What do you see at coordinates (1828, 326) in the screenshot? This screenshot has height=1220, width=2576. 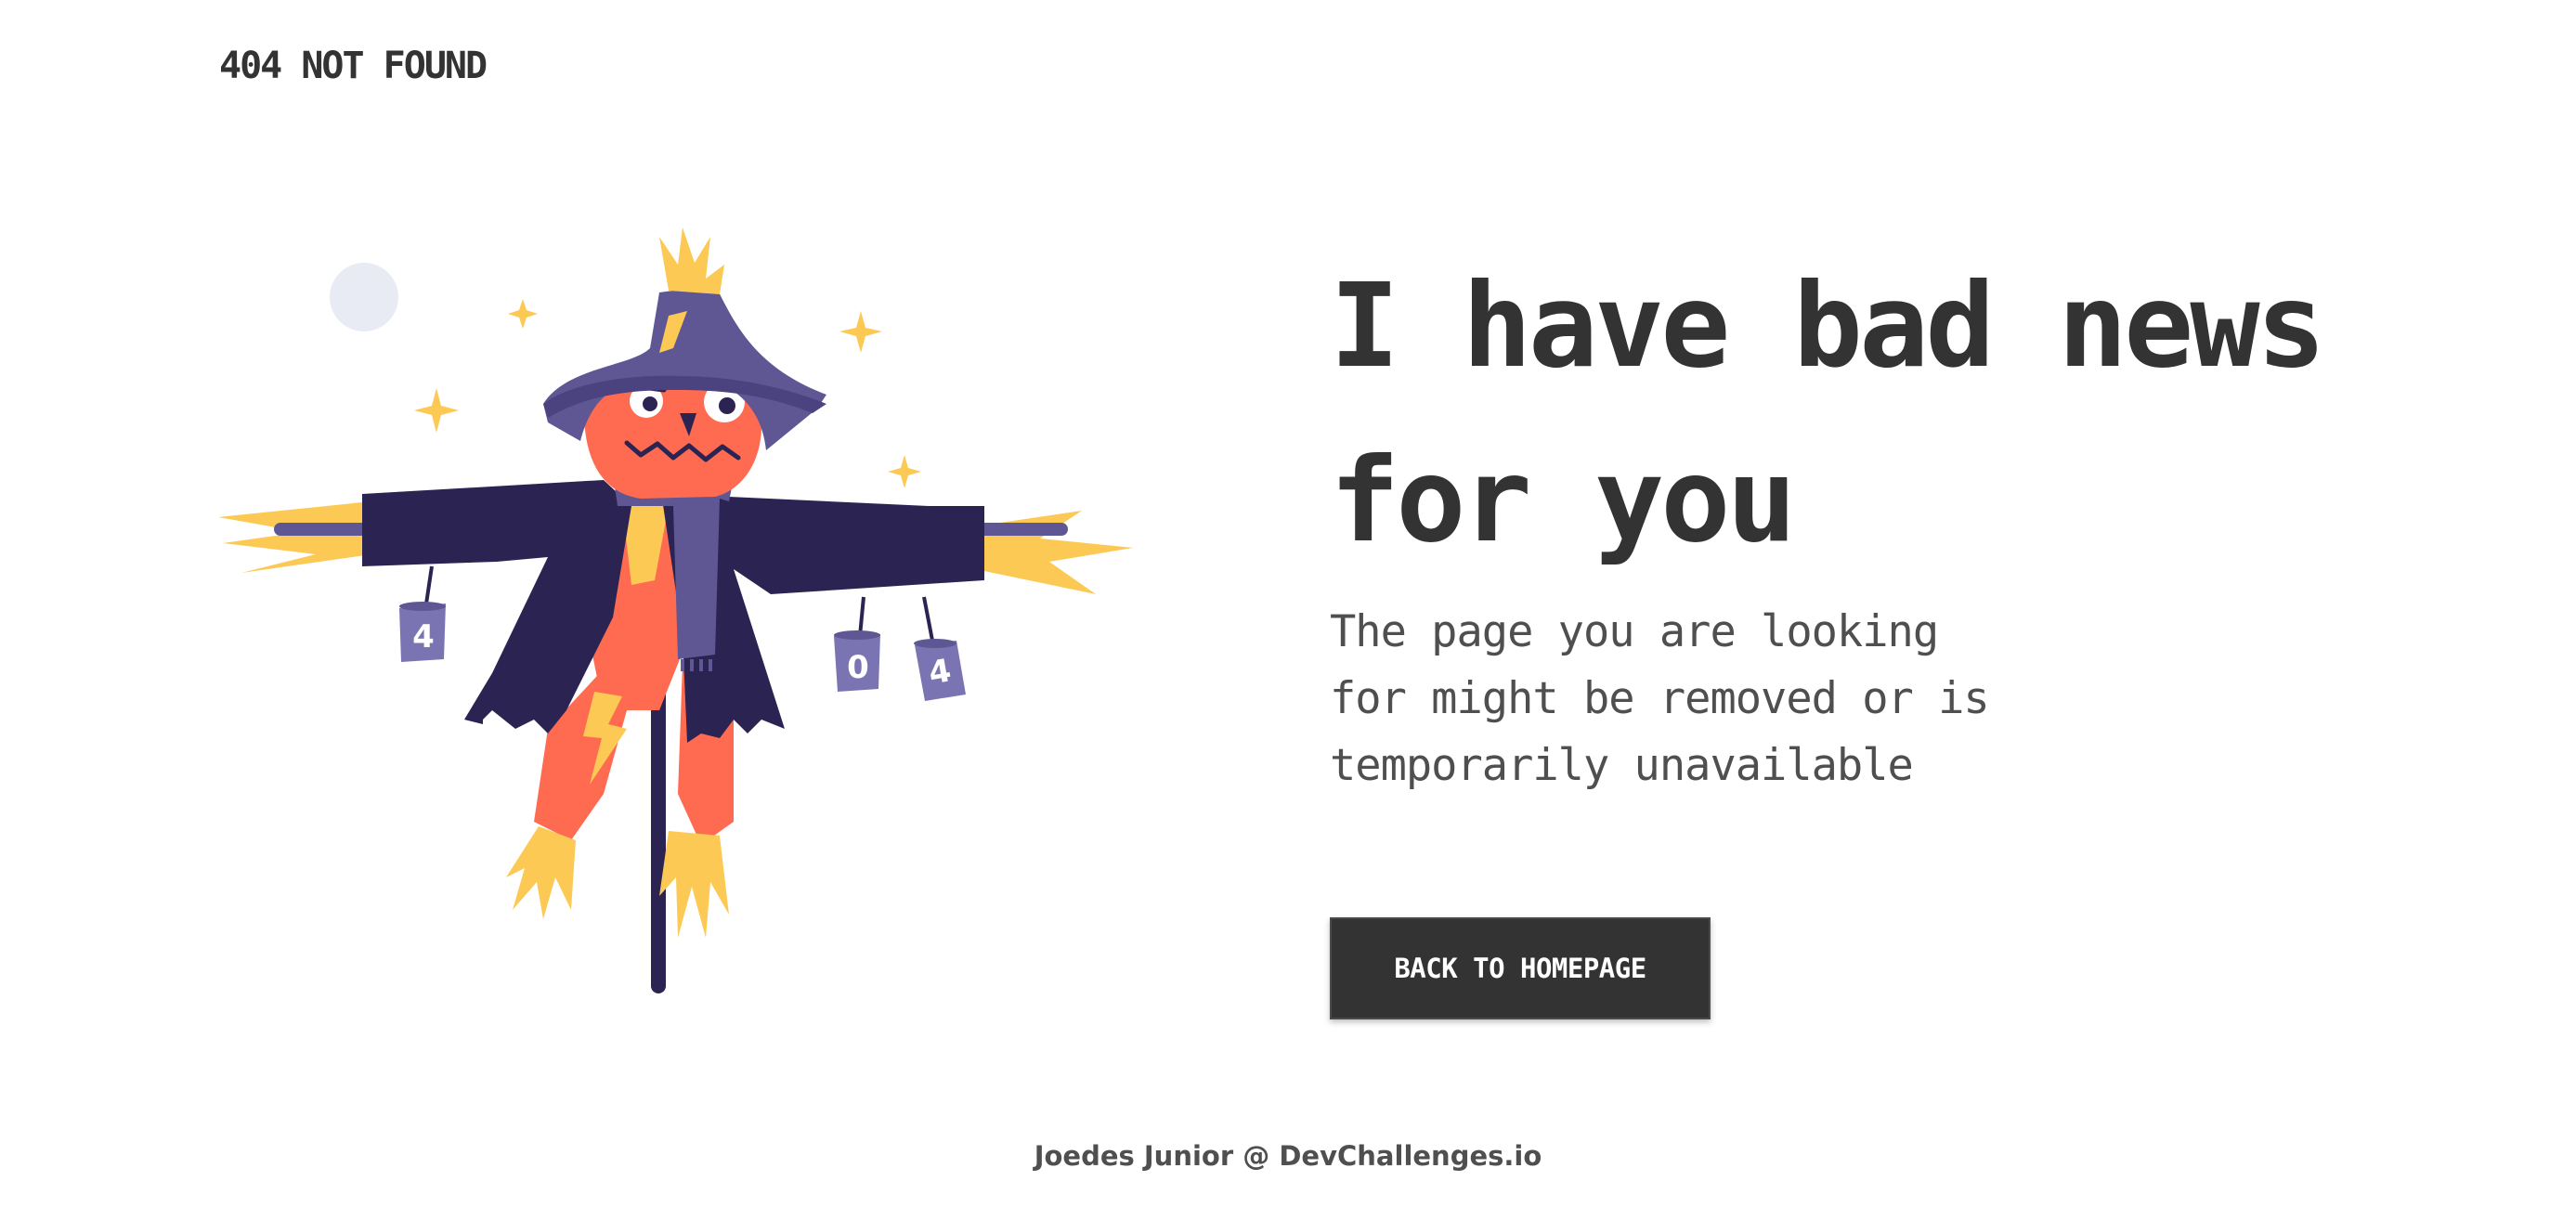 I see `headline-line-1: I have bad news` at bounding box center [1828, 326].